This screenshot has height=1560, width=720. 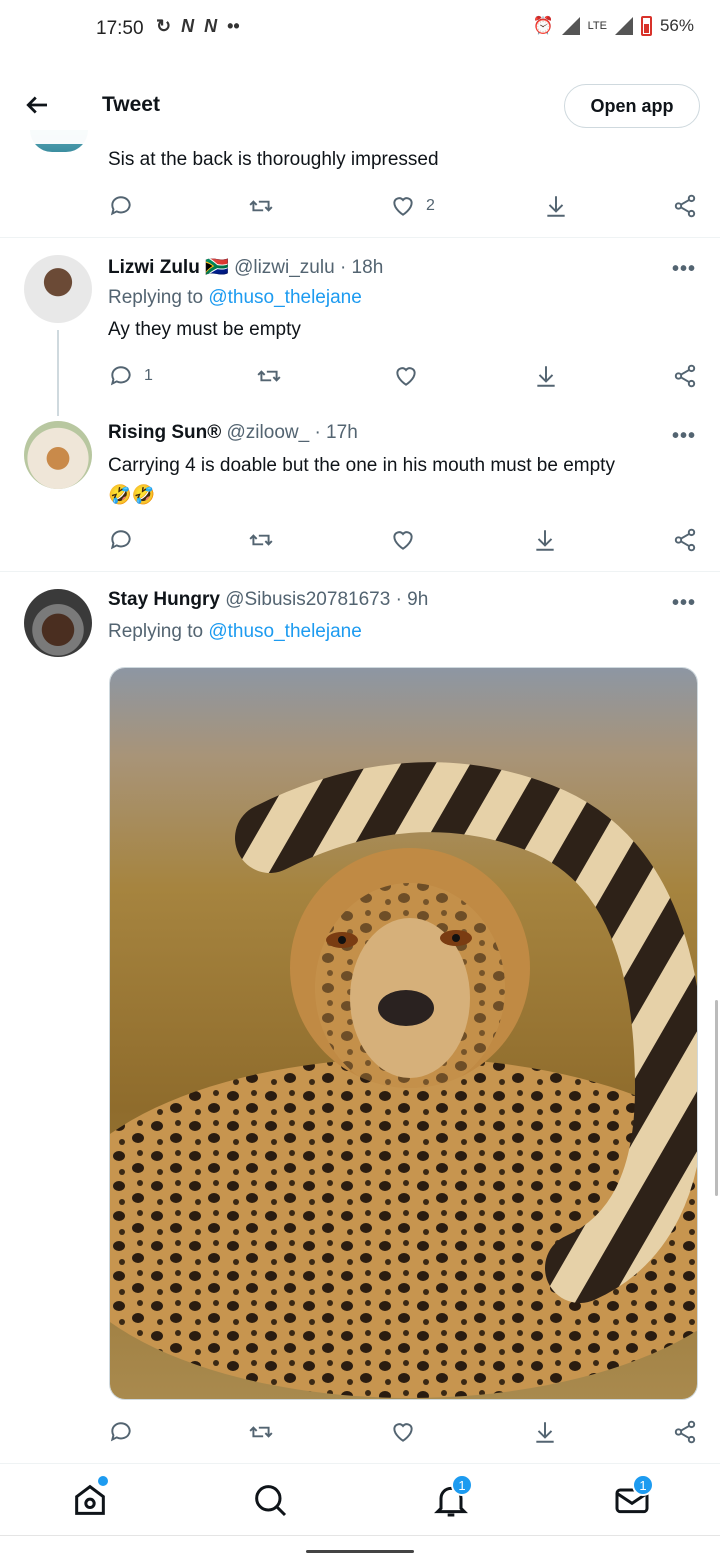 I want to click on status-time: 17:50, so click(x=120, y=28).